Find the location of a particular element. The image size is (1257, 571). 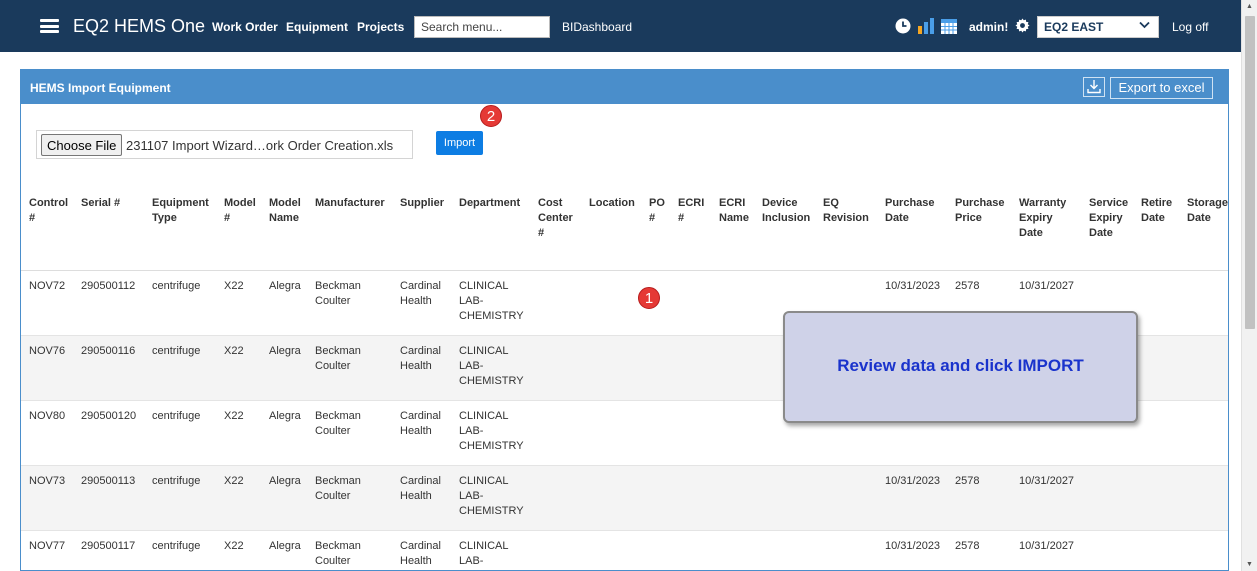

download-icon is located at coordinates (1094, 87).